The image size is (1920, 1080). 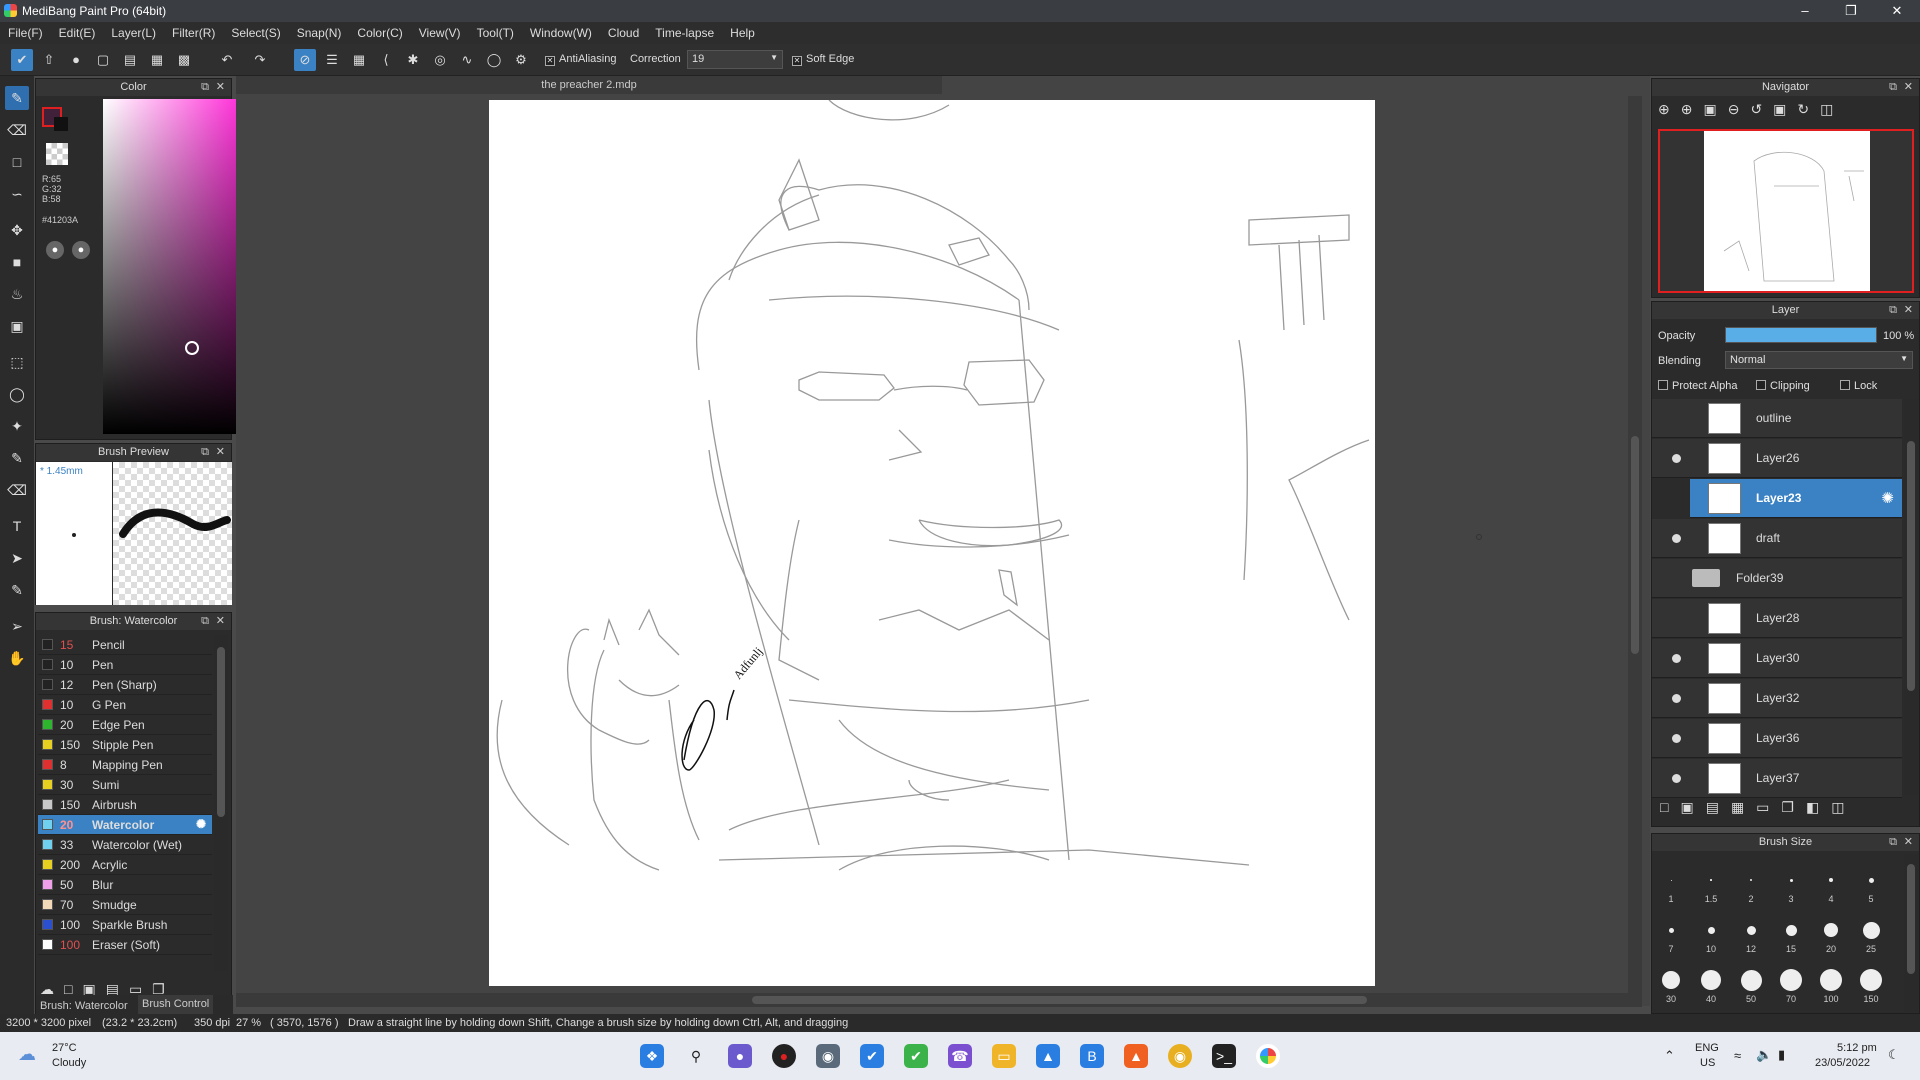 I want to click on brush-item: 33 Watercolor (Wet), so click(x=125, y=845).